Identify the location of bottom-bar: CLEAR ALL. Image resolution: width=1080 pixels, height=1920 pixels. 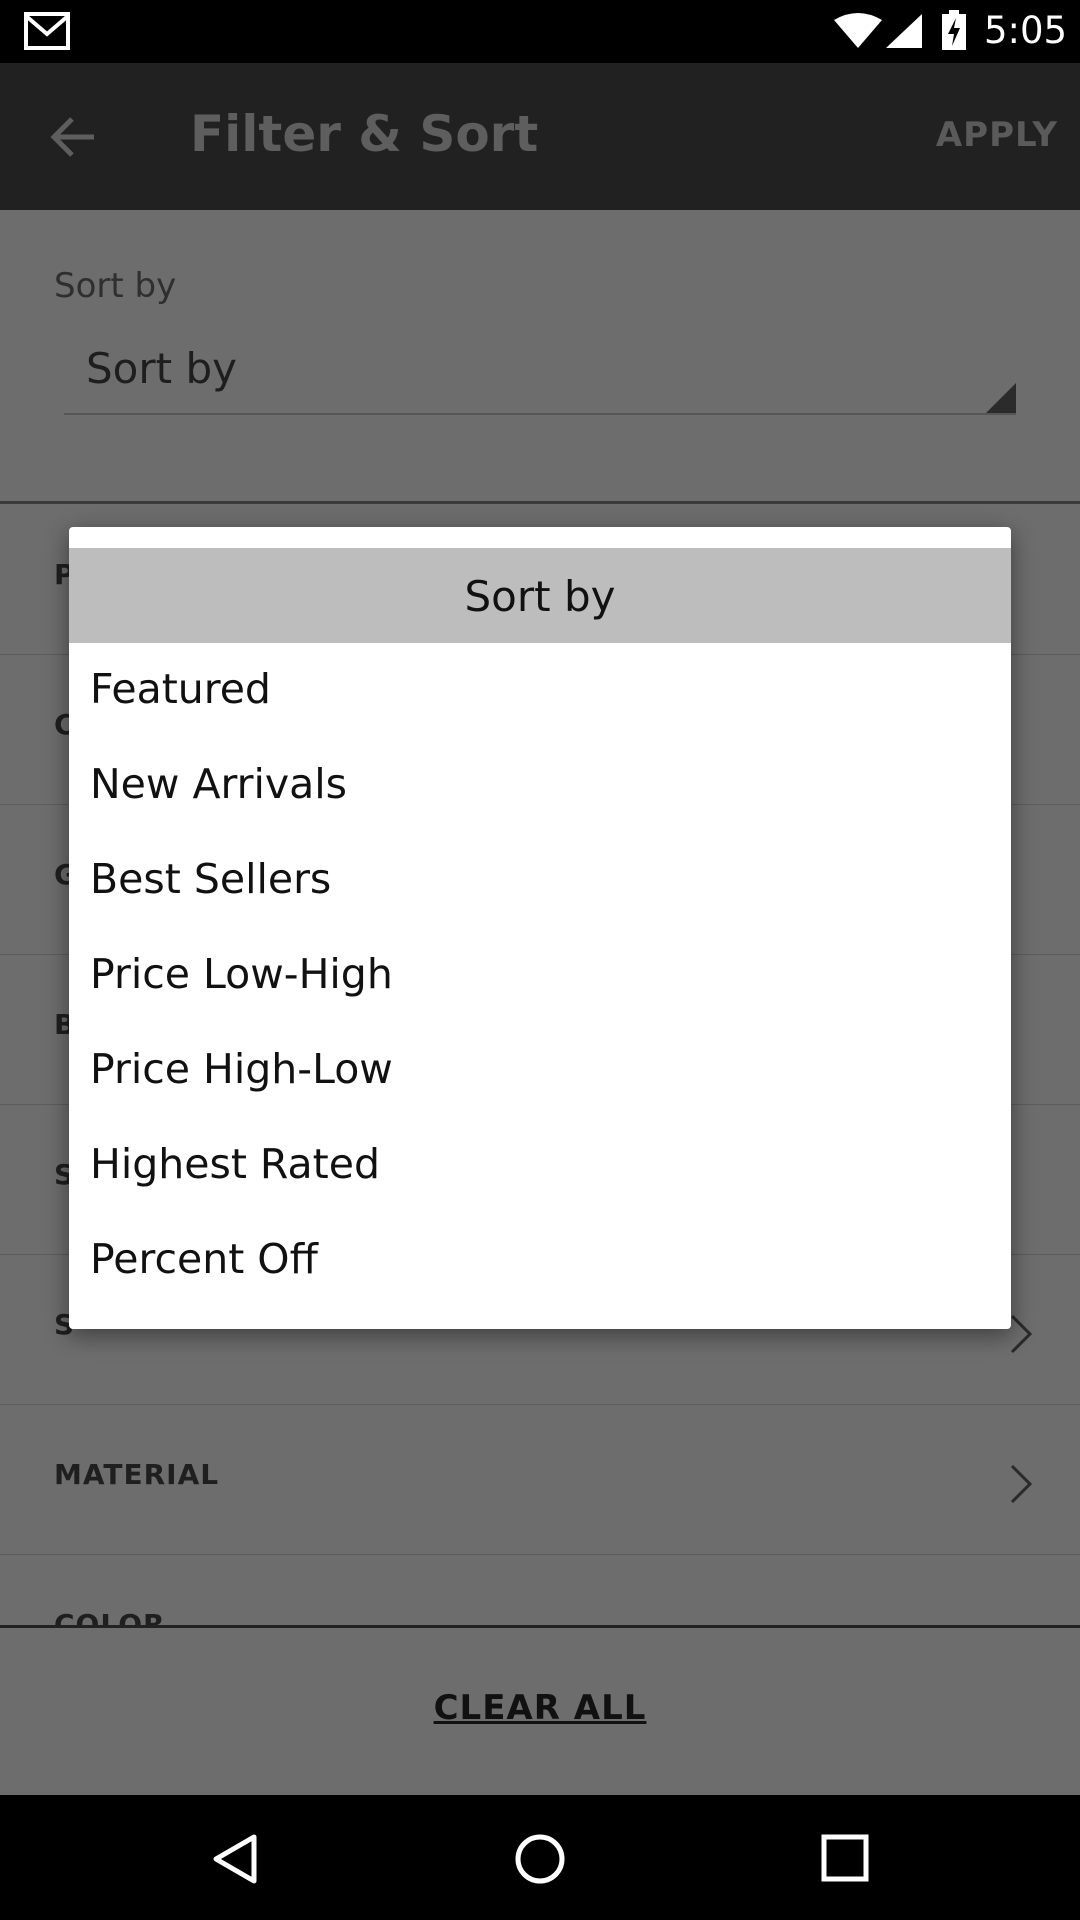
(540, 1711).